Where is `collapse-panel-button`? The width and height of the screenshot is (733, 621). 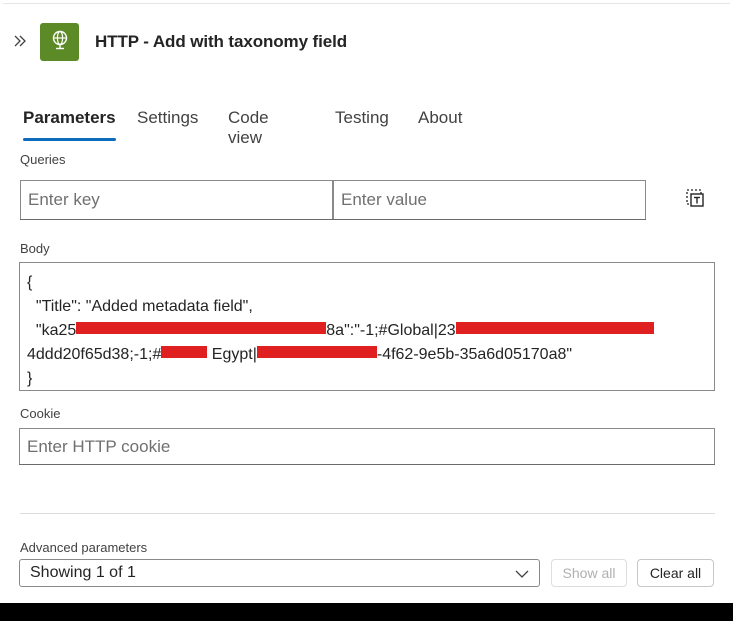
collapse-panel-button is located at coordinates (20, 43).